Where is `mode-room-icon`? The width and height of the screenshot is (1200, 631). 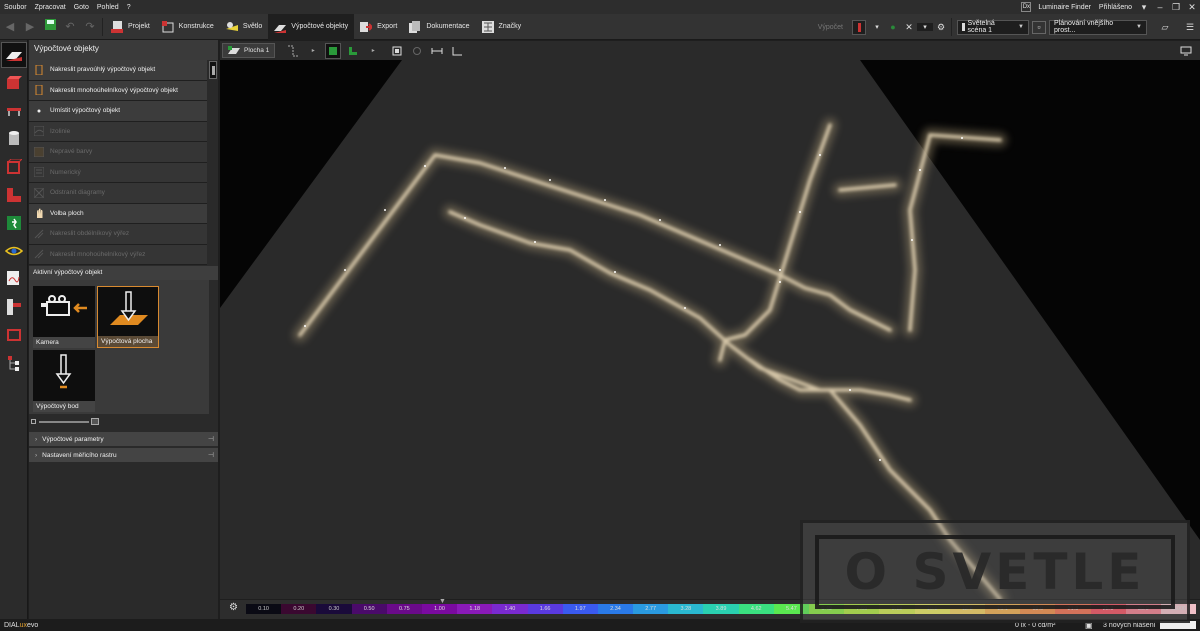
mode-room-icon is located at coordinates (14, 83).